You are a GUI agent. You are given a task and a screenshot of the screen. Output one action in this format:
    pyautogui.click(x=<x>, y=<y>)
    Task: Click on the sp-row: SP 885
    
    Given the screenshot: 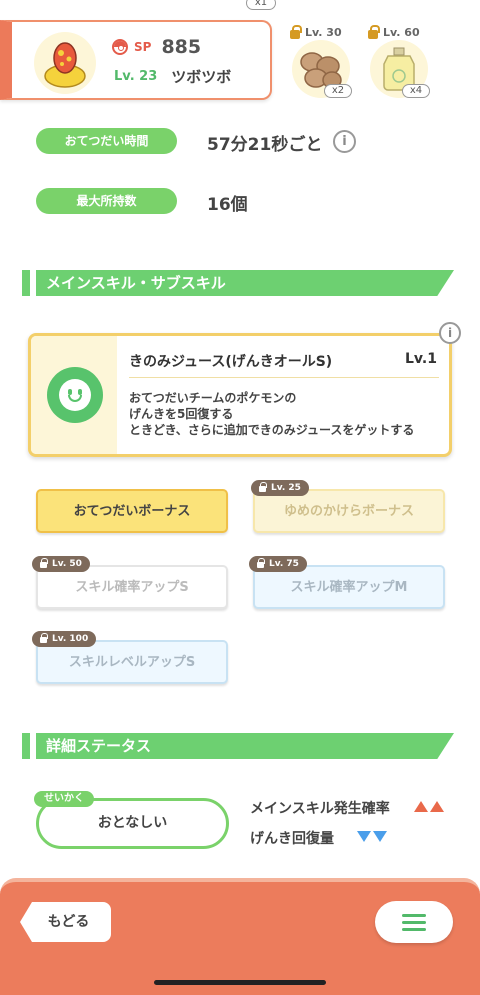 What is the action you would take?
    pyautogui.click(x=156, y=47)
    